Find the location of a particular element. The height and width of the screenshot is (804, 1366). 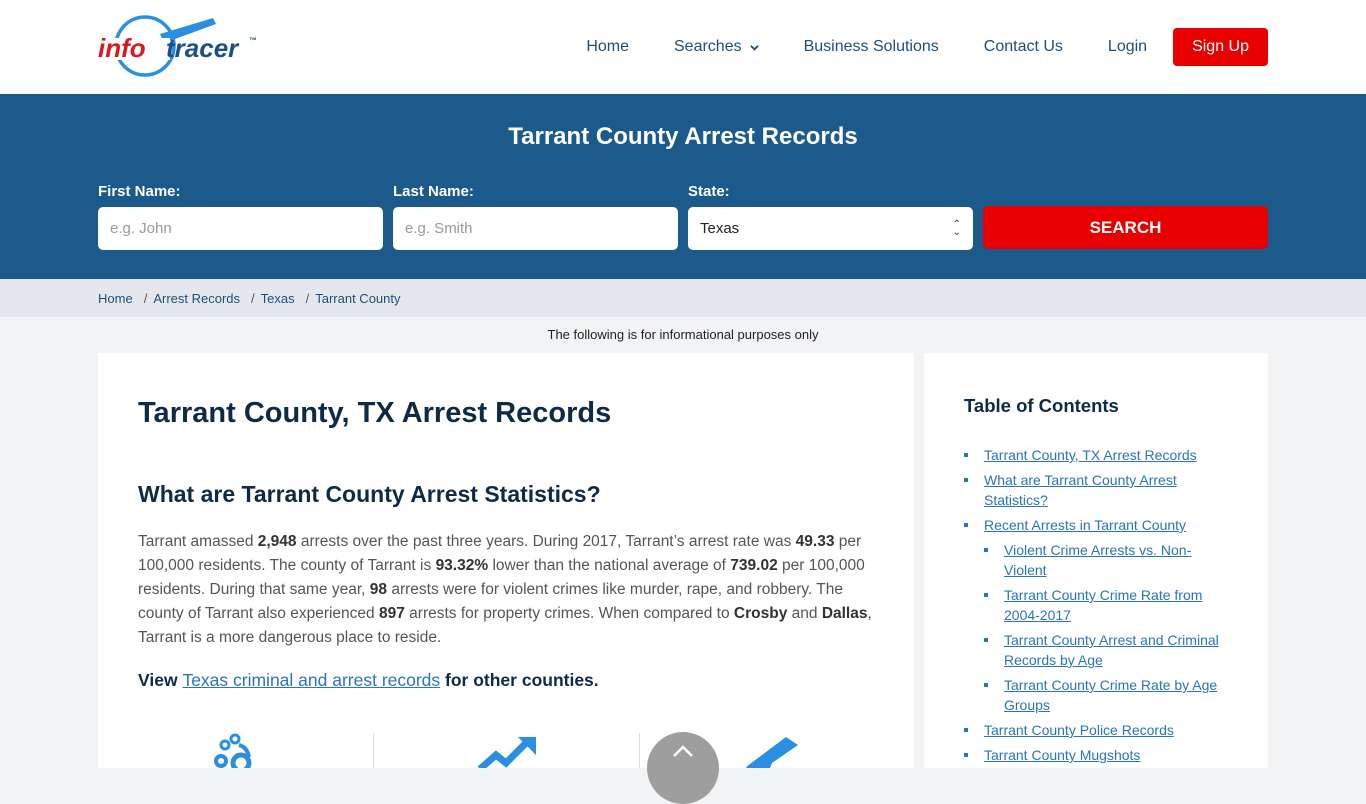

breadcrumb-tarrant-county: Tarrant County is located at coordinates (357, 298).